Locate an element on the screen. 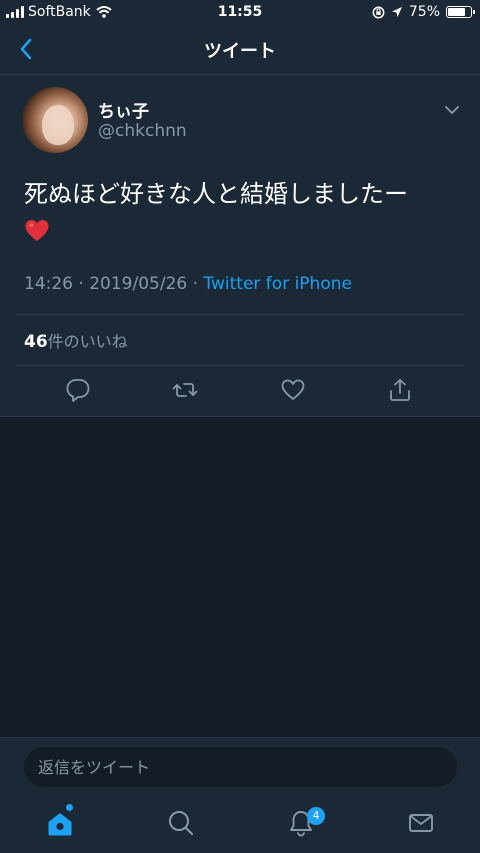  user-handle: @chkchnn is located at coordinates (142, 131).